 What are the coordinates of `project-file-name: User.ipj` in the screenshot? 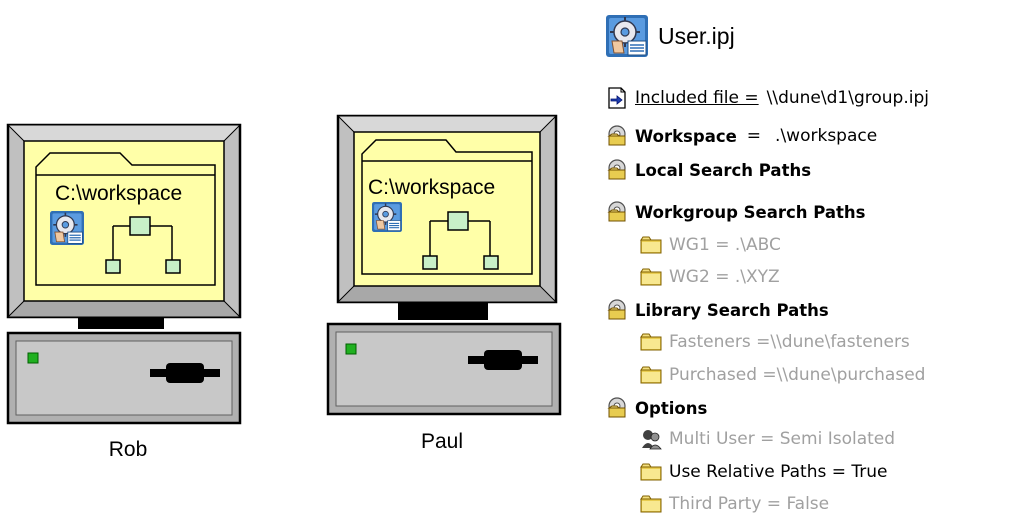 It's located at (696, 35).